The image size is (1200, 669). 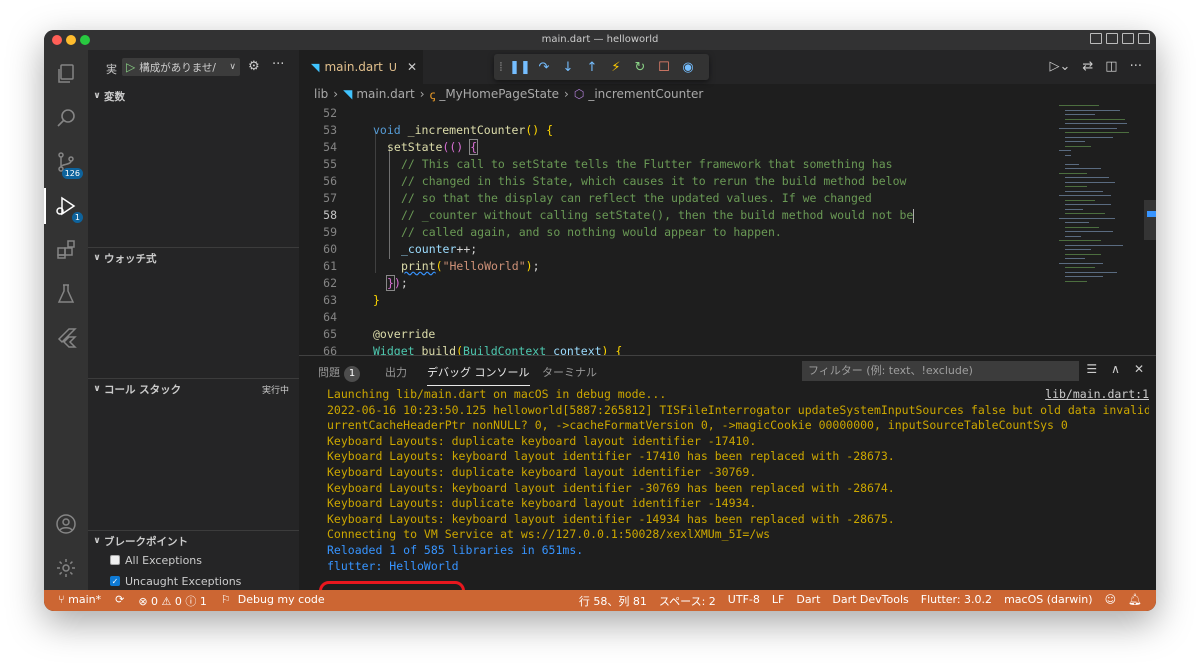 What do you see at coordinates (1120, 38) in the screenshot?
I see `layout-controls` at bounding box center [1120, 38].